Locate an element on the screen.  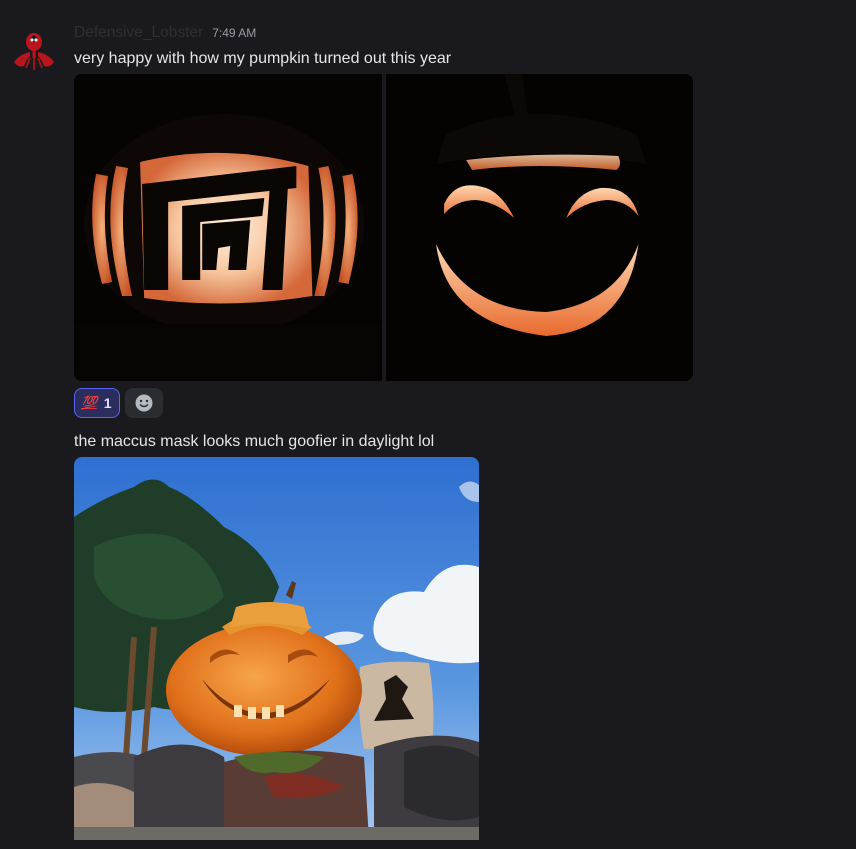
message-header: Defensive_Lobster 7:49 AM is located at coordinates (165, 34).